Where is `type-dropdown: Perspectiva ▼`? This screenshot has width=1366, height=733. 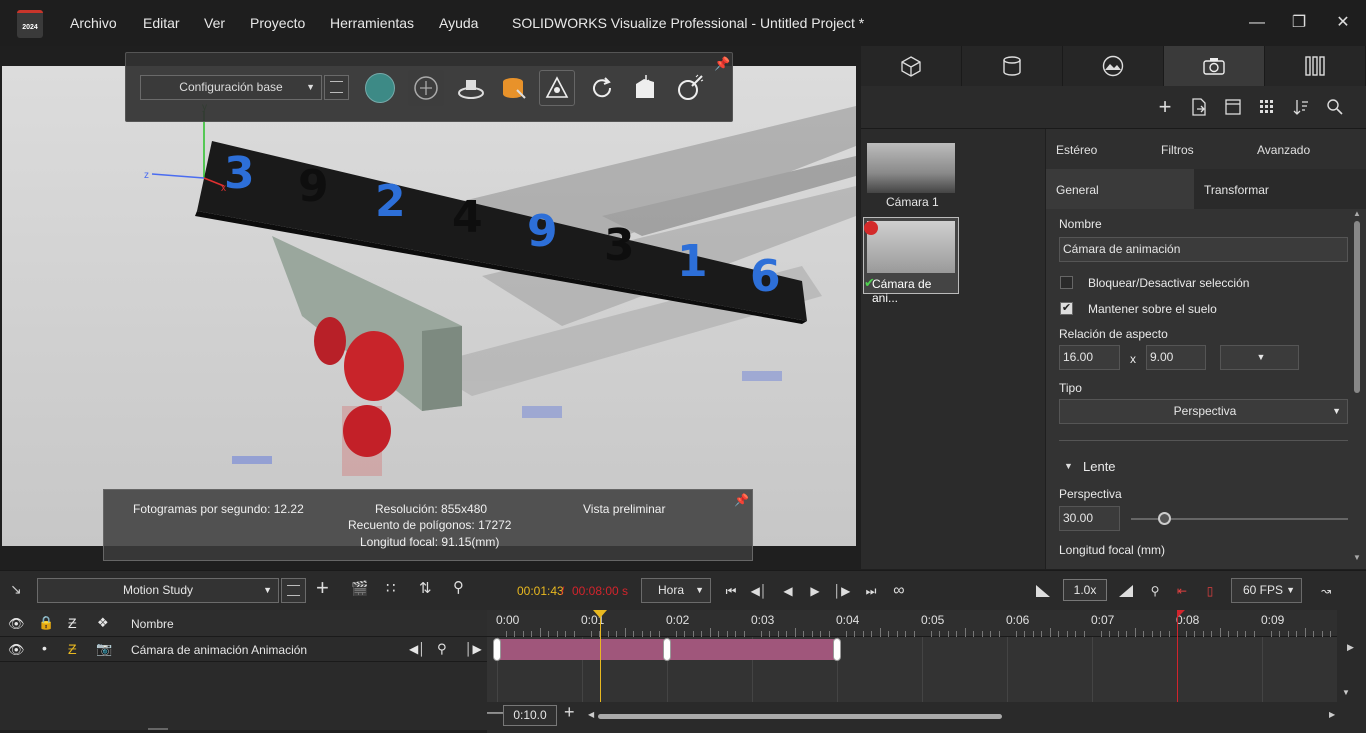 type-dropdown: Perspectiva ▼ is located at coordinates (1203, 411).